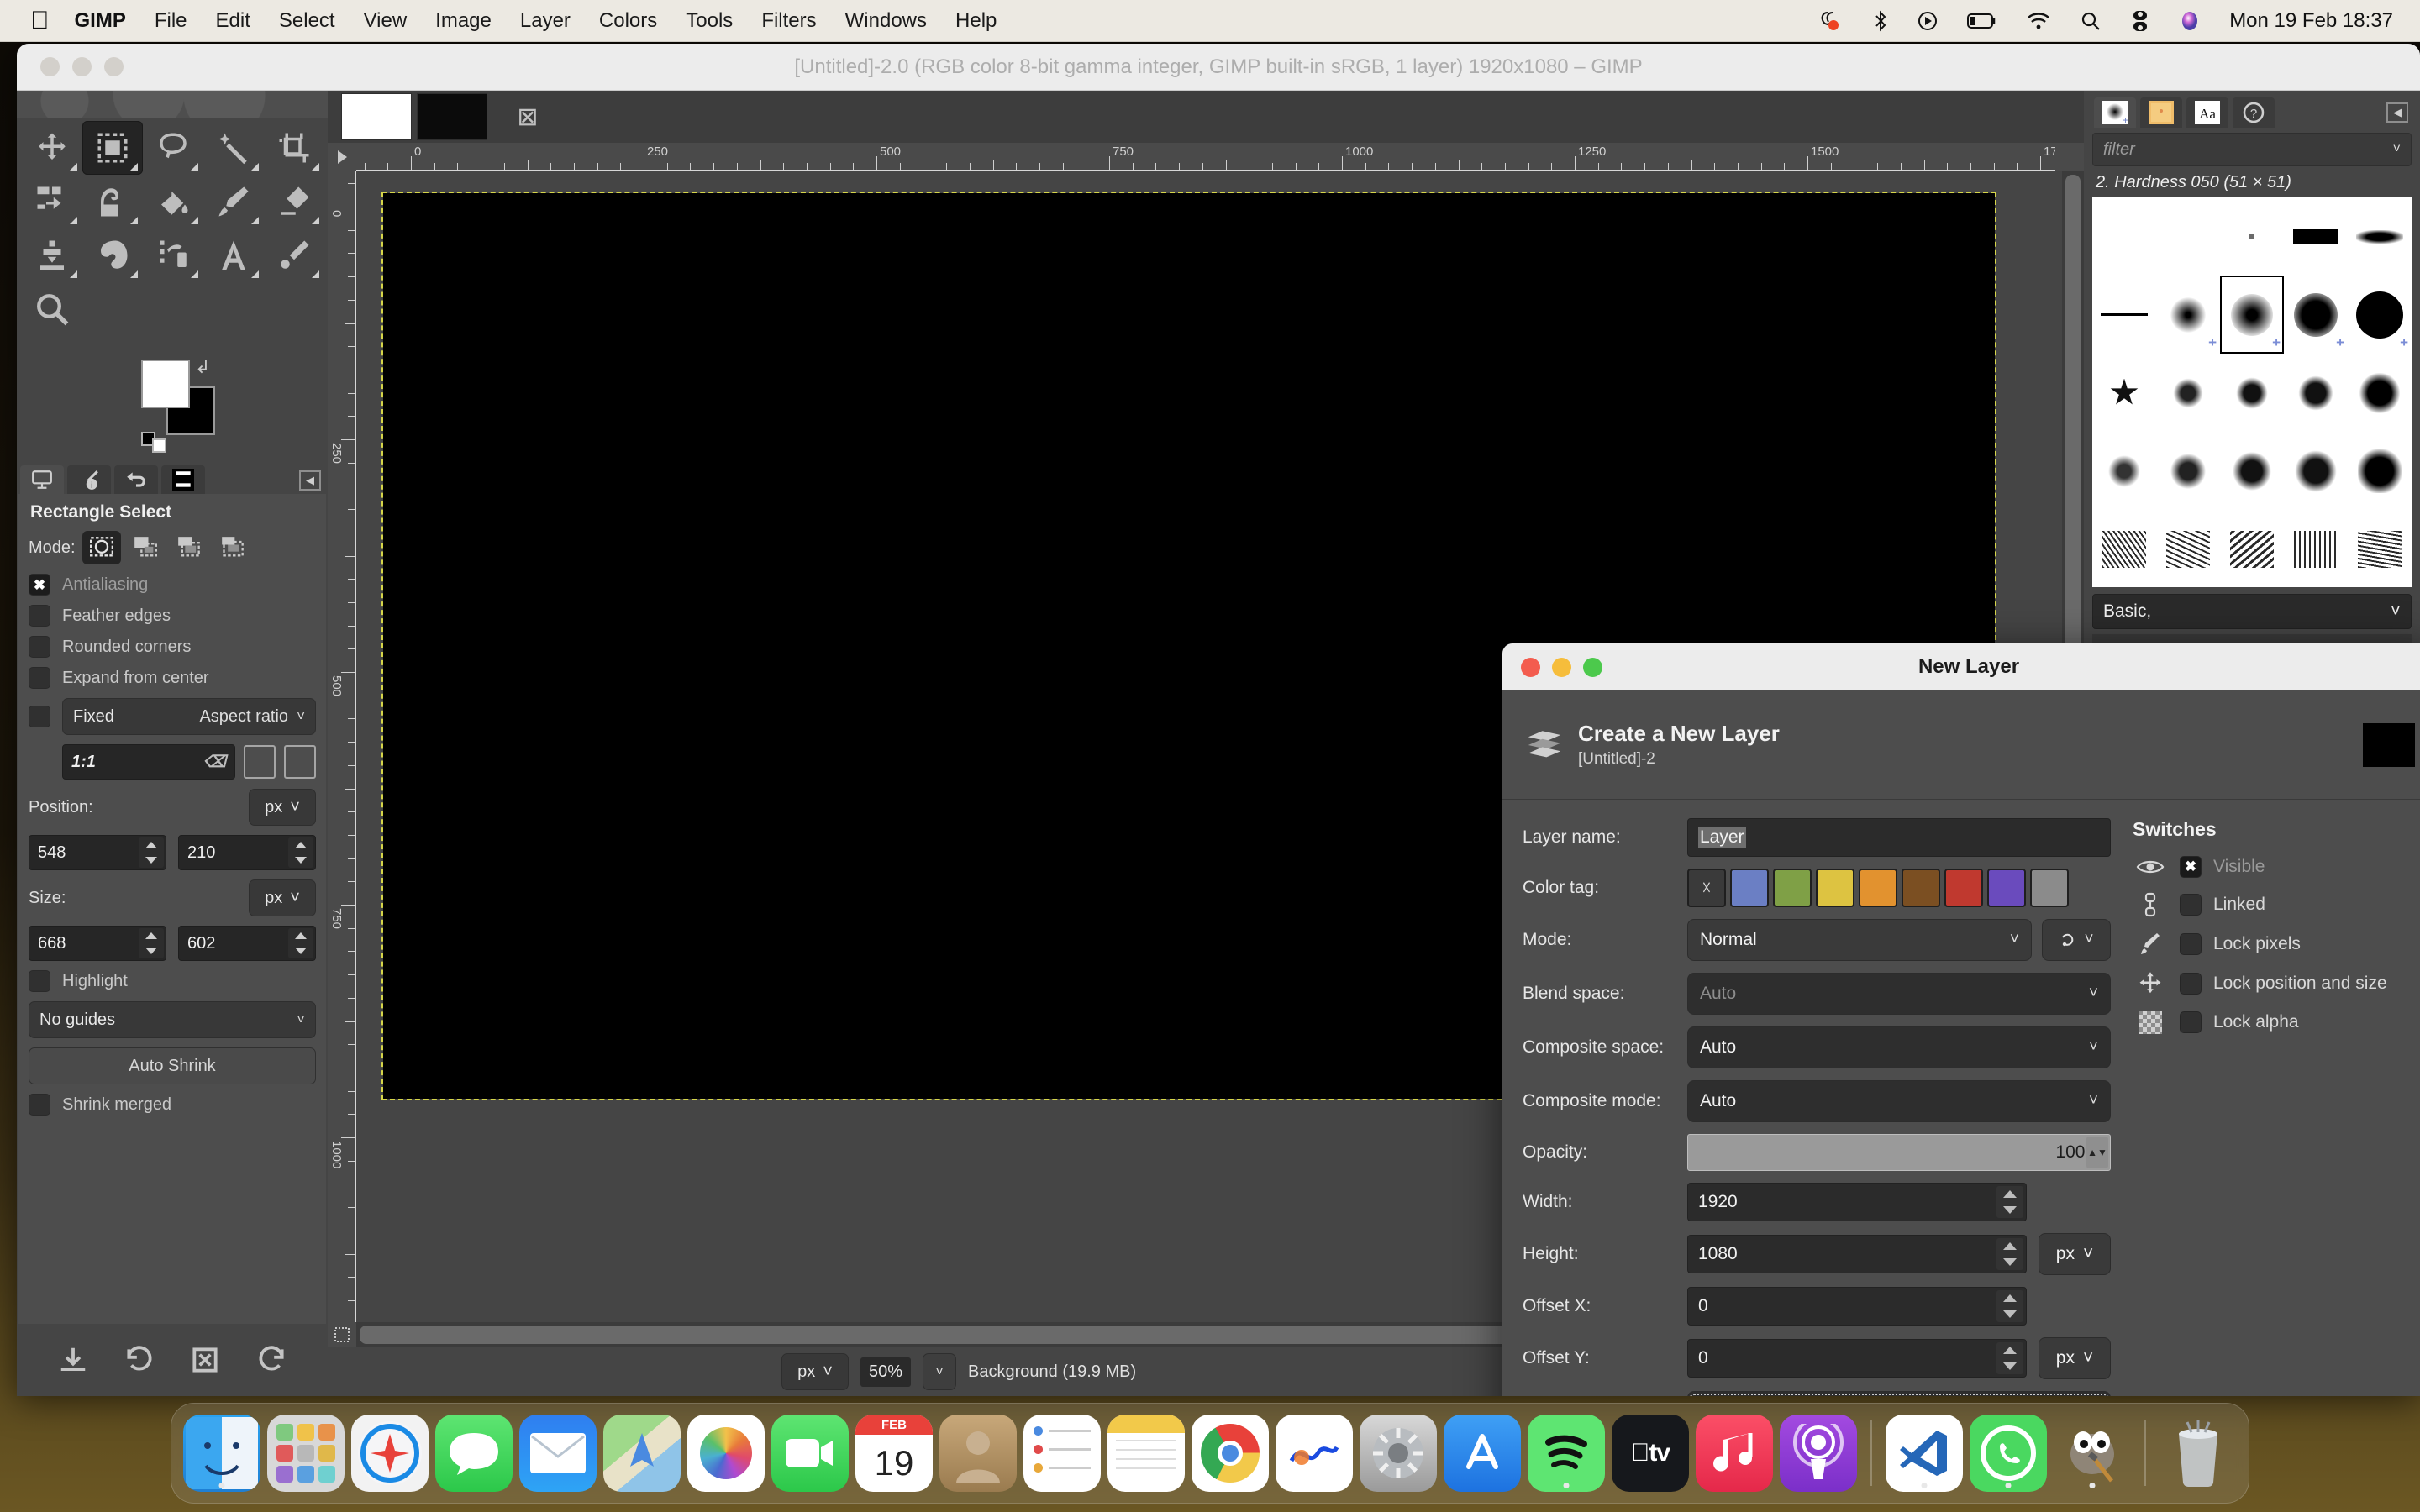  I want to click on text-tool, so click(233, 255).